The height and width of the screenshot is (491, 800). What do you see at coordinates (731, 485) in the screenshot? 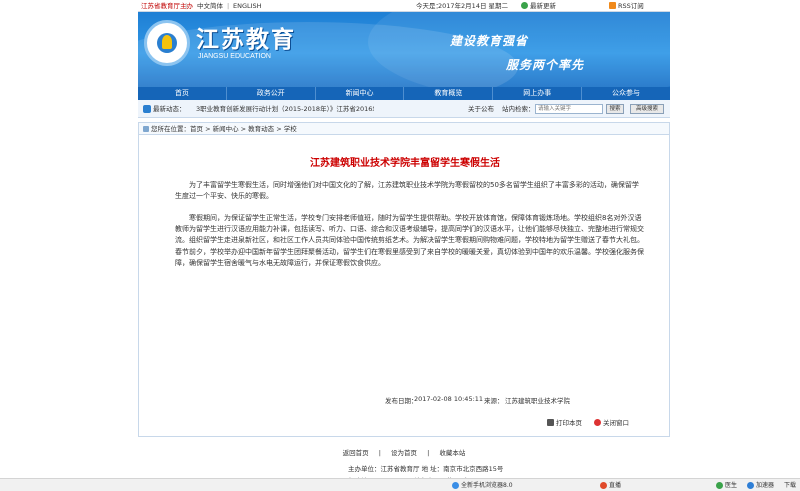
I see `doctor-label: 医生` at bounding box center [731, 485].